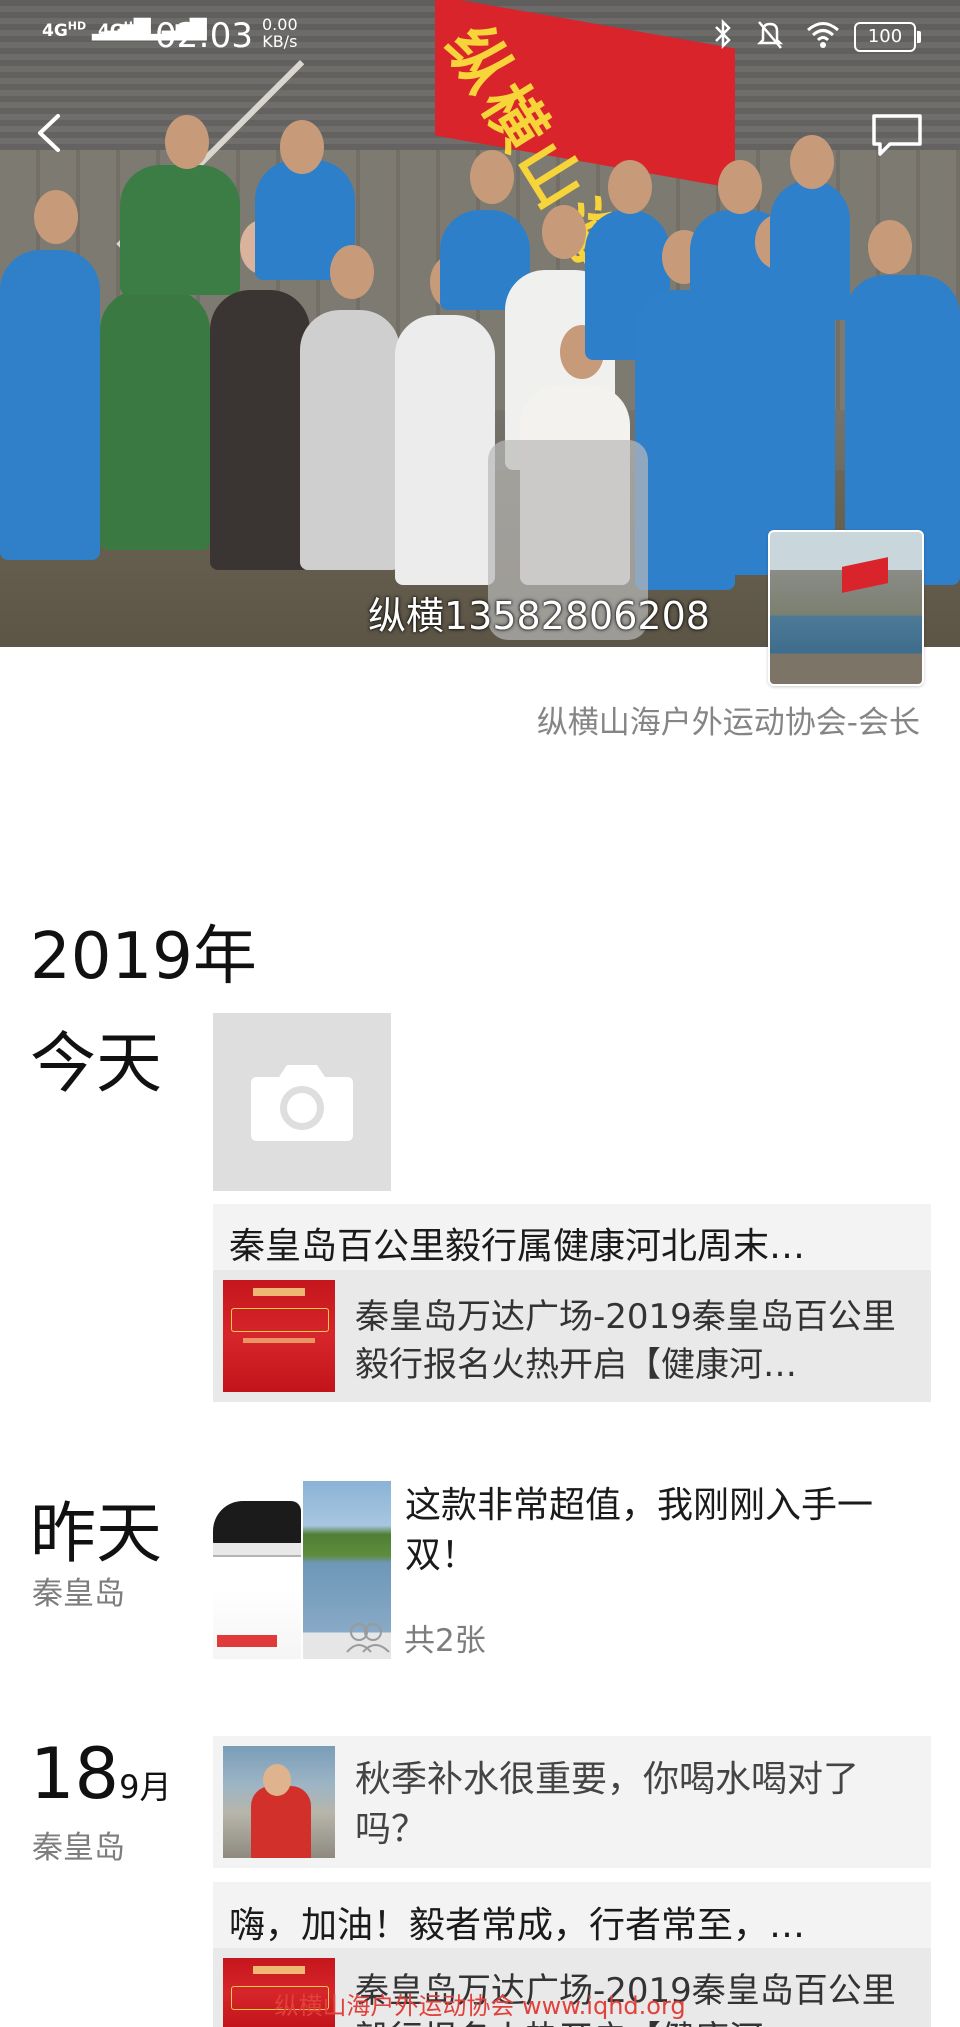 The height and width of the screenshot is (2027, 960). I want to click on battery-indicator: 100, so click(887, 37).